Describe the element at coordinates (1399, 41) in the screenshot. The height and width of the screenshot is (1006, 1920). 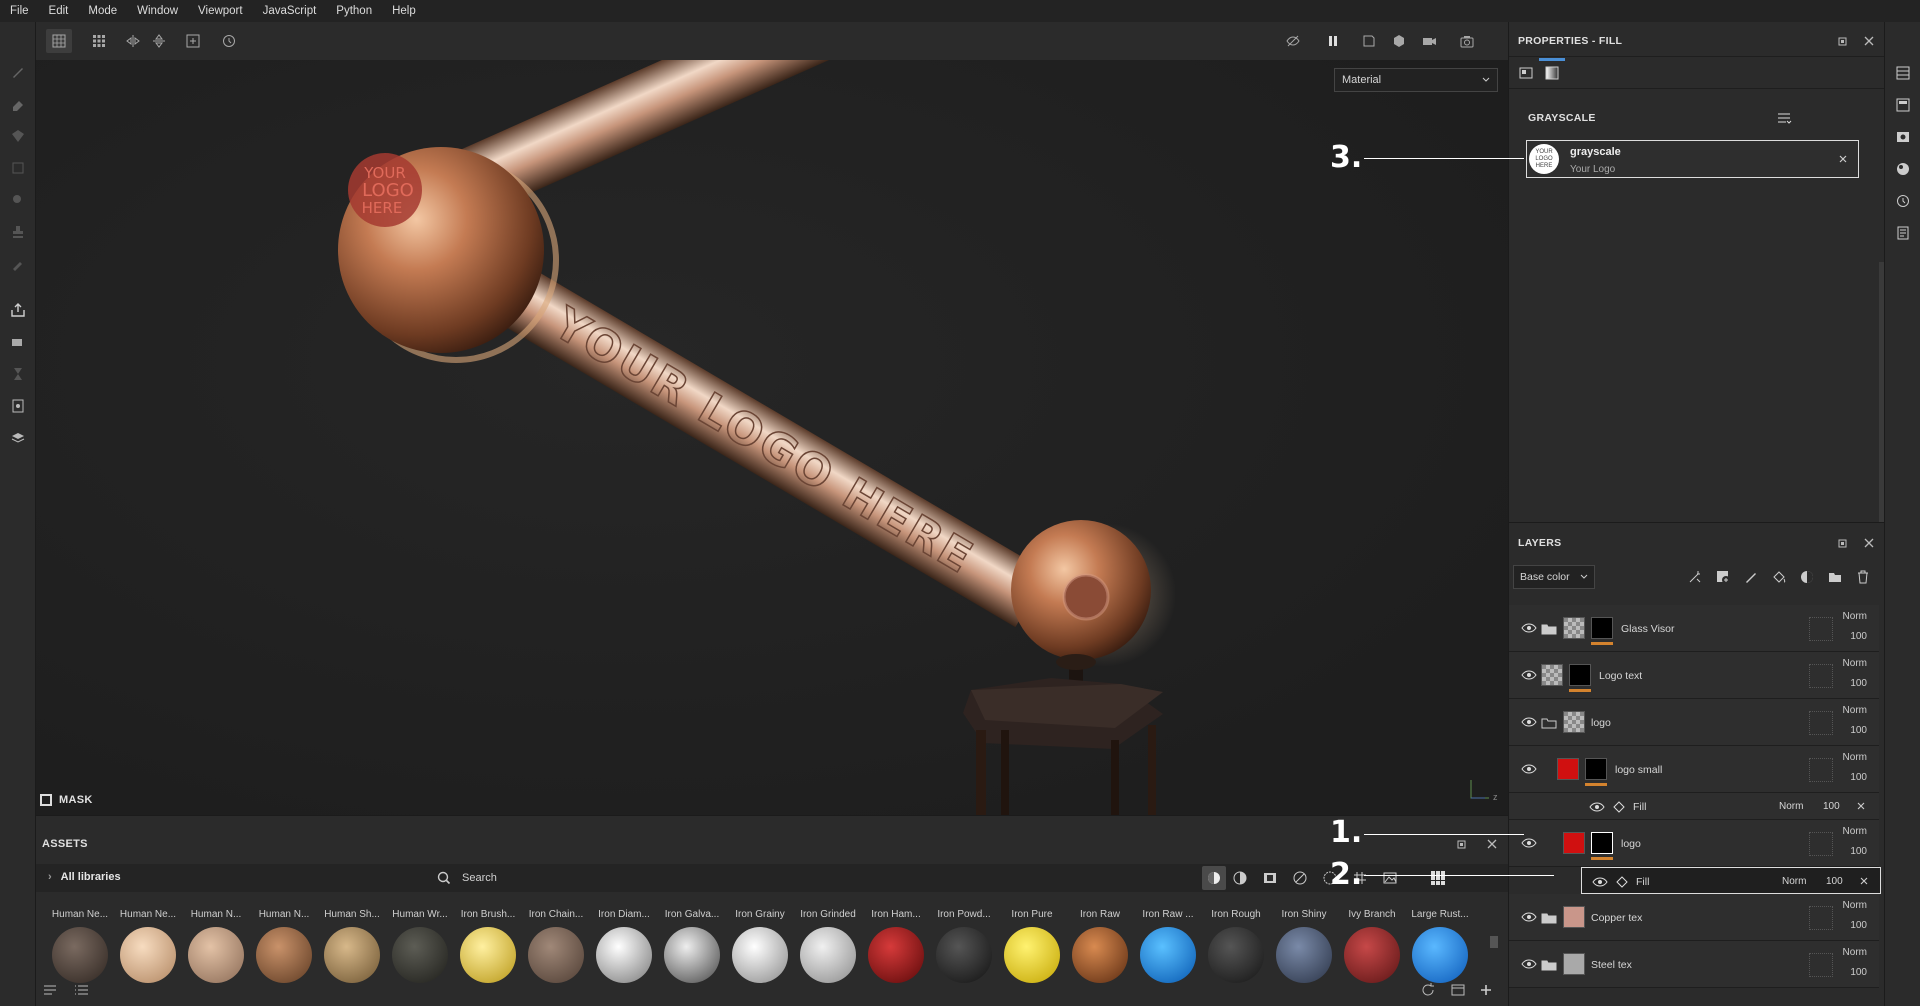
I see `view-3d-button` at that location.